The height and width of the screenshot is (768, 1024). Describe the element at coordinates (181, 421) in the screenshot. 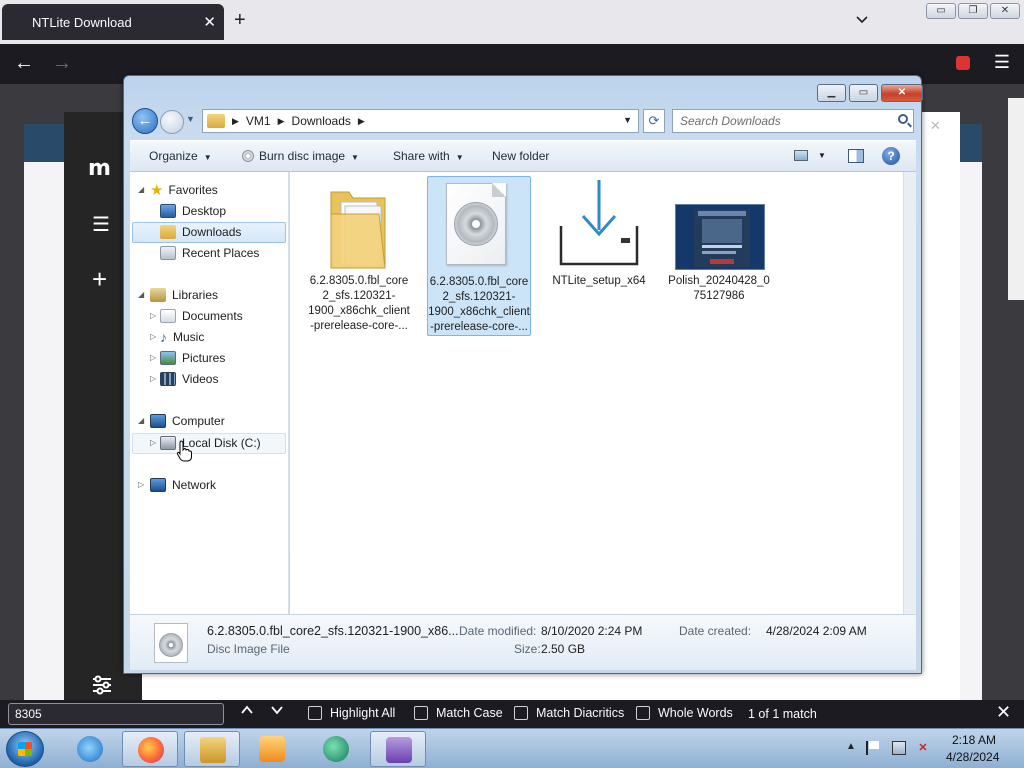

I see `nav-computer: ◢ Computer` at that location.